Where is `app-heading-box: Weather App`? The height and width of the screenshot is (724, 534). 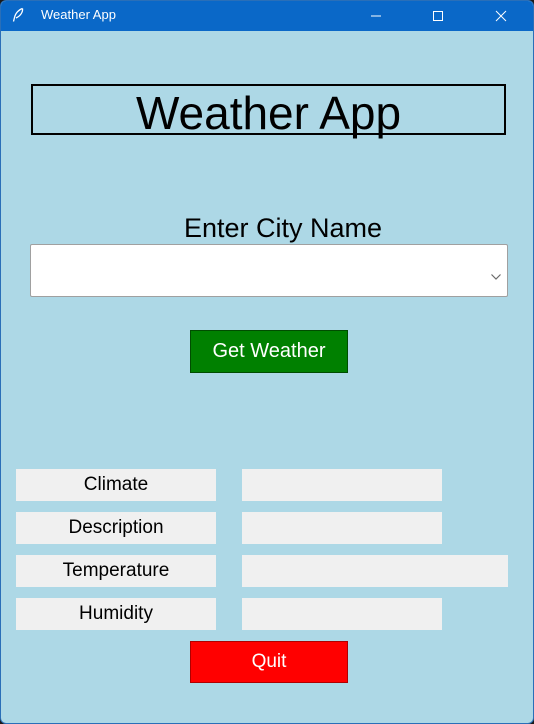 app-heading-box: Weather App is located at coordinates (268, 111).